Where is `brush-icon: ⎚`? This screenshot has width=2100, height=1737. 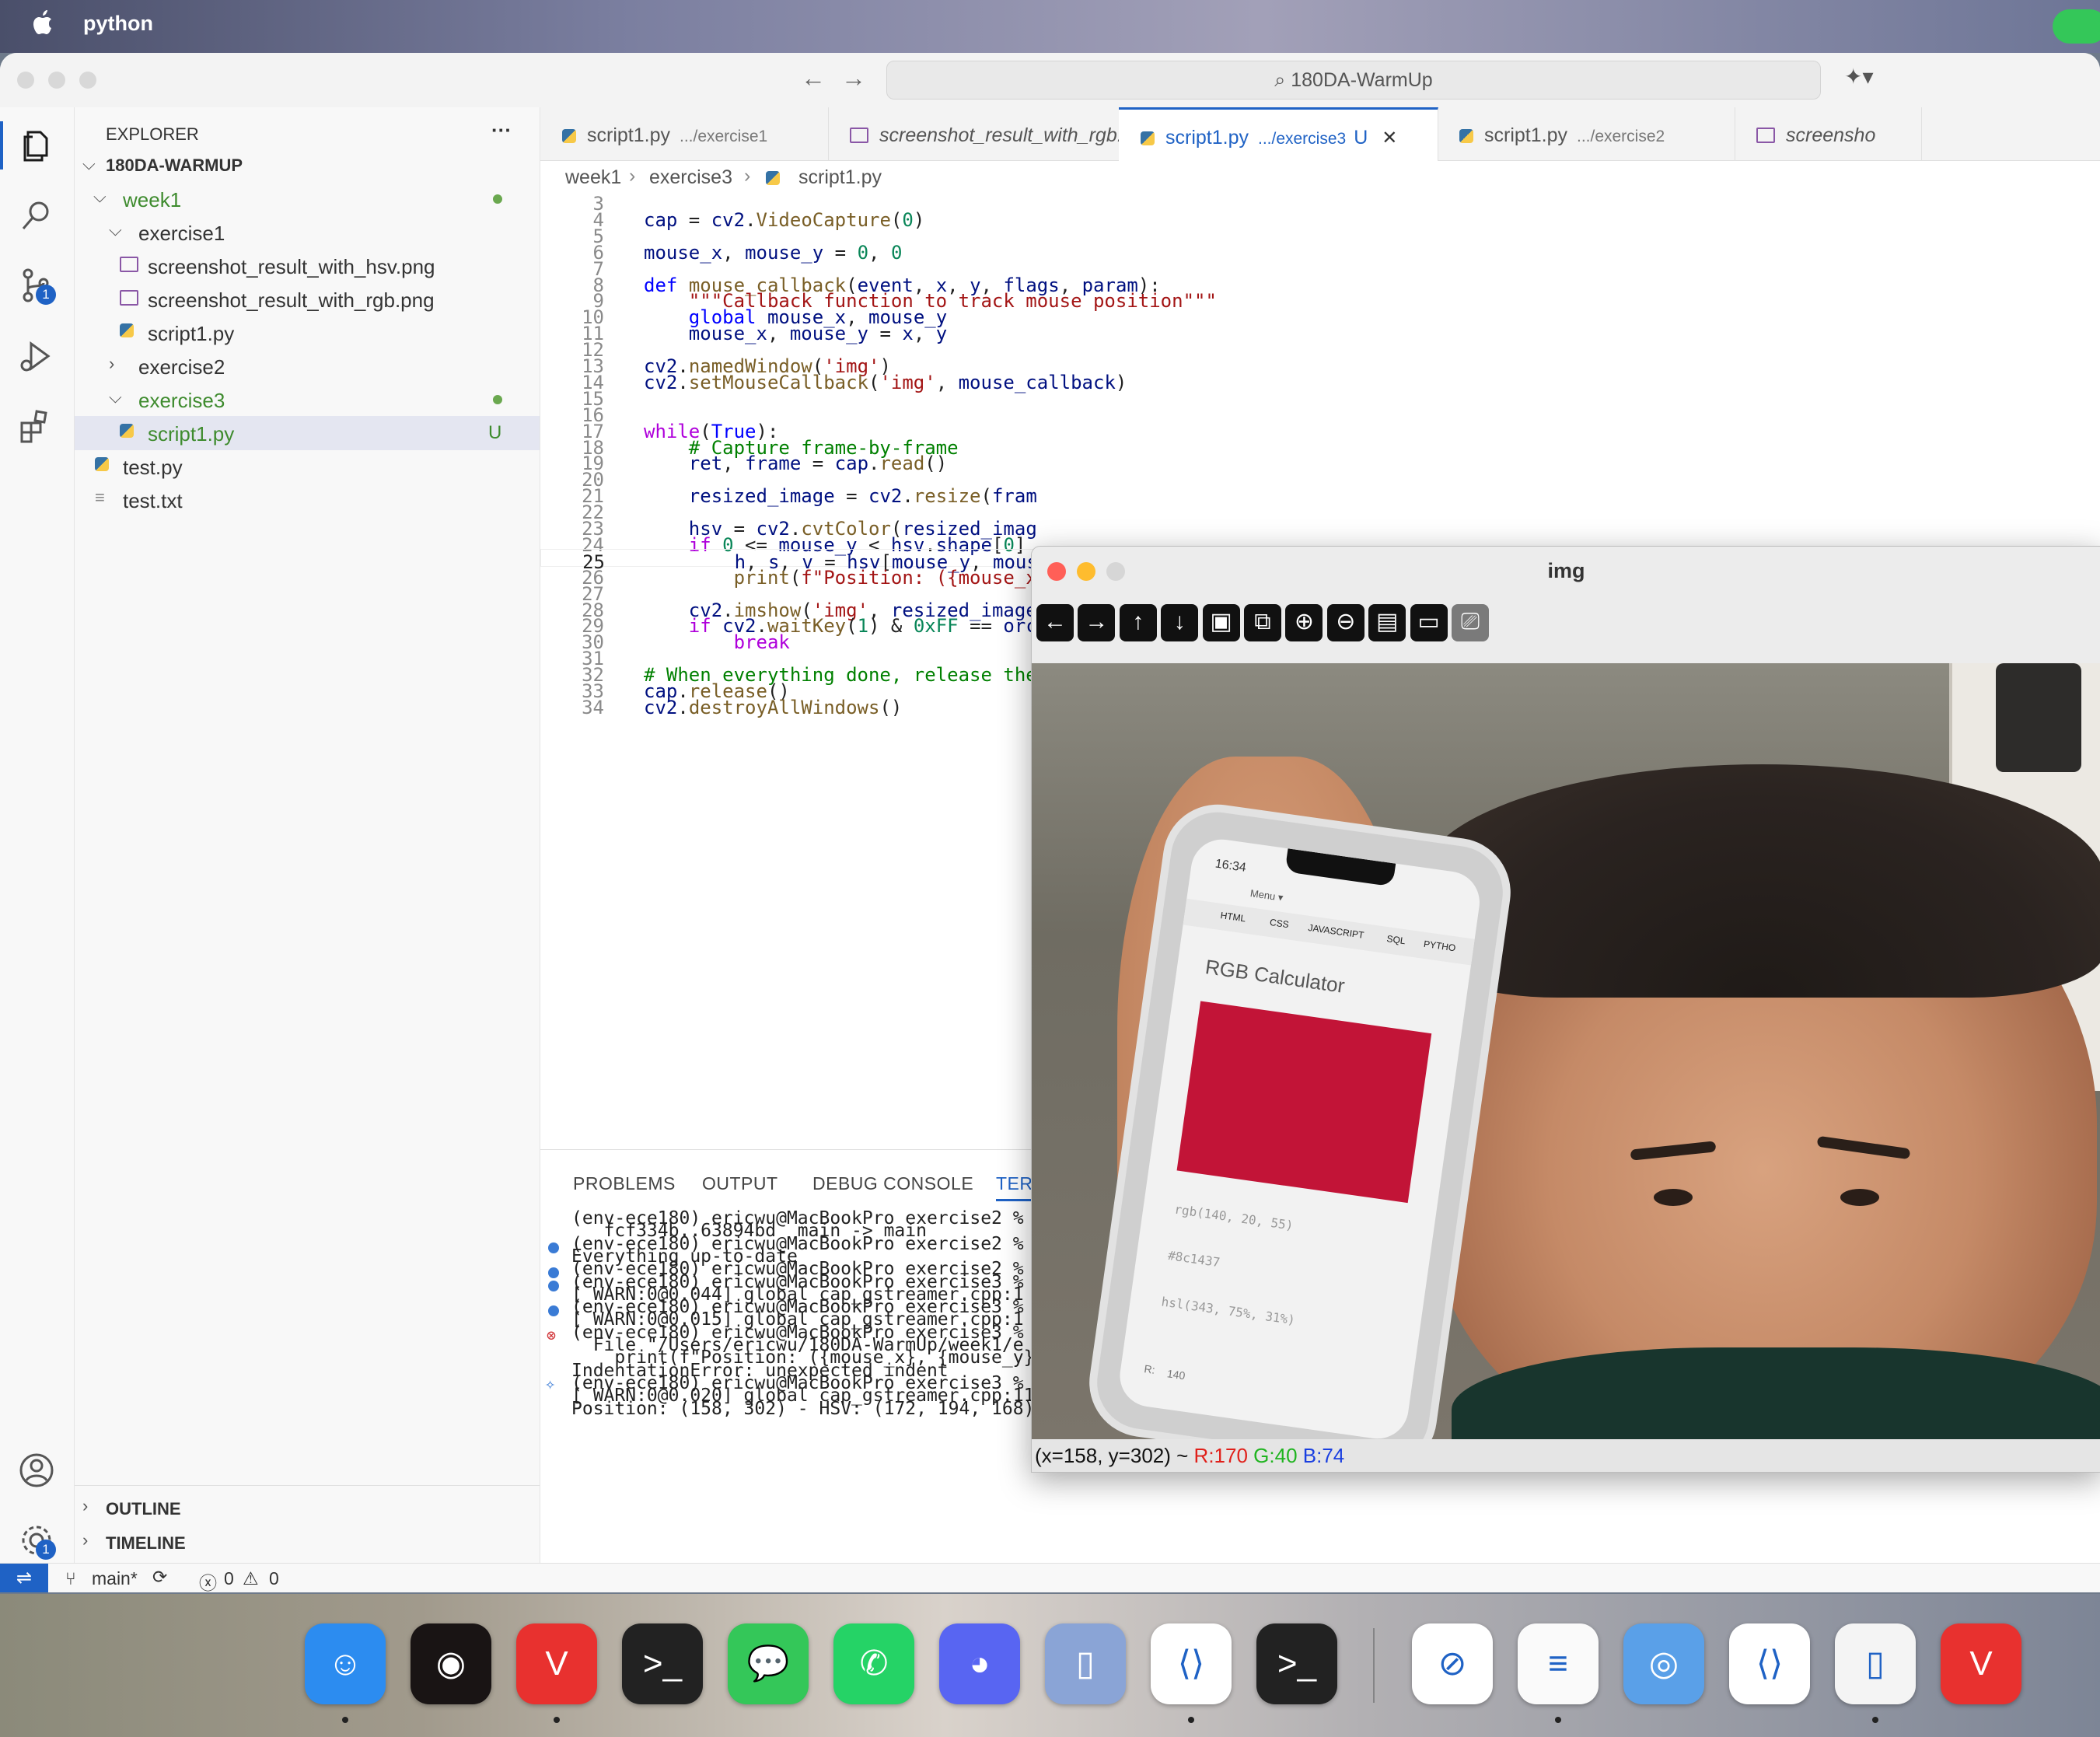
brush-icon: ⎚ is located at coordinates (1470, 622).